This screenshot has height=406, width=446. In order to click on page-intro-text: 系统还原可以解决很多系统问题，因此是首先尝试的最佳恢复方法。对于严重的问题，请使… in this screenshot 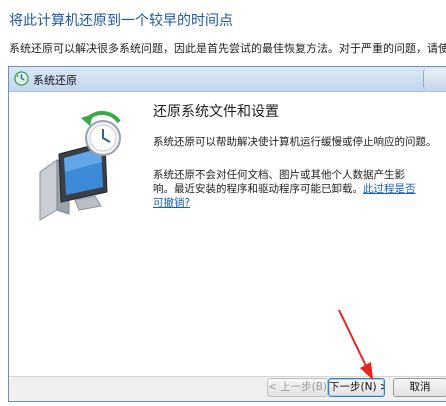, I will do `click(227, 48)`.